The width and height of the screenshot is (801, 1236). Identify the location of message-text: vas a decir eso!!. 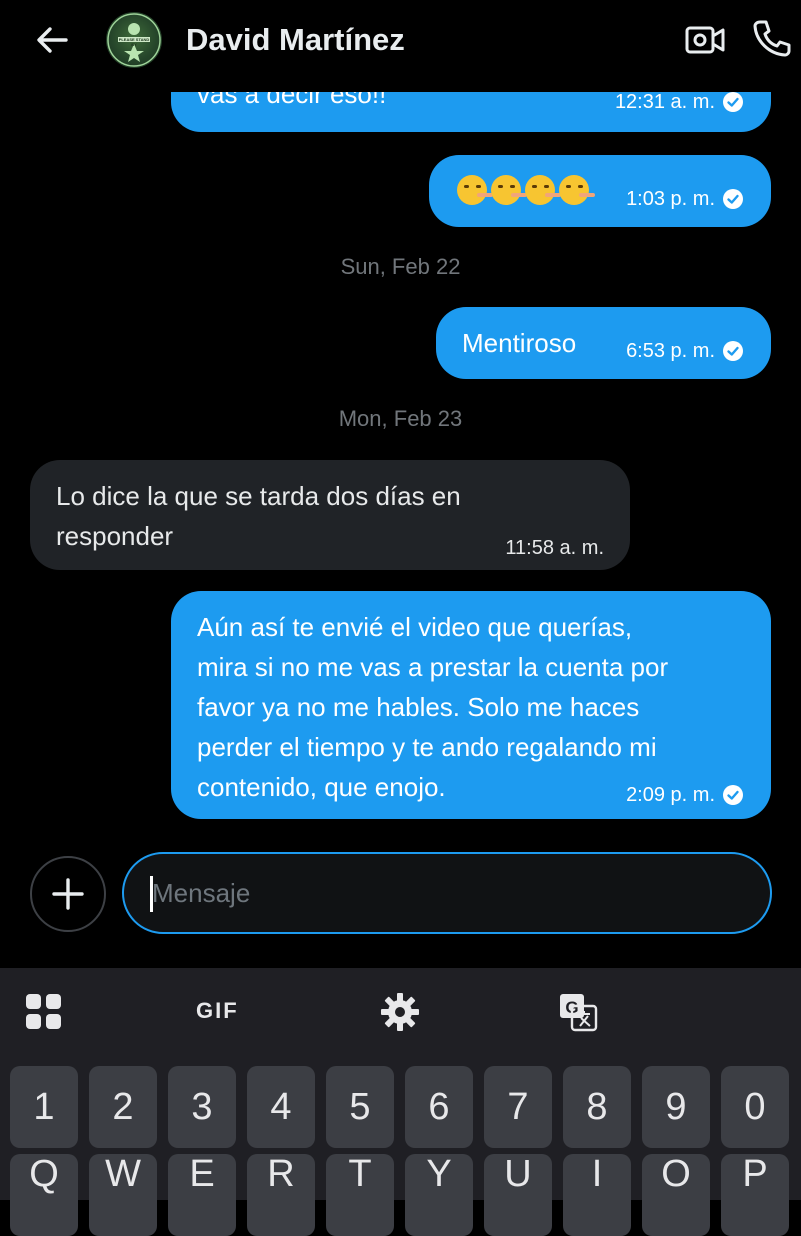
(292, 100).